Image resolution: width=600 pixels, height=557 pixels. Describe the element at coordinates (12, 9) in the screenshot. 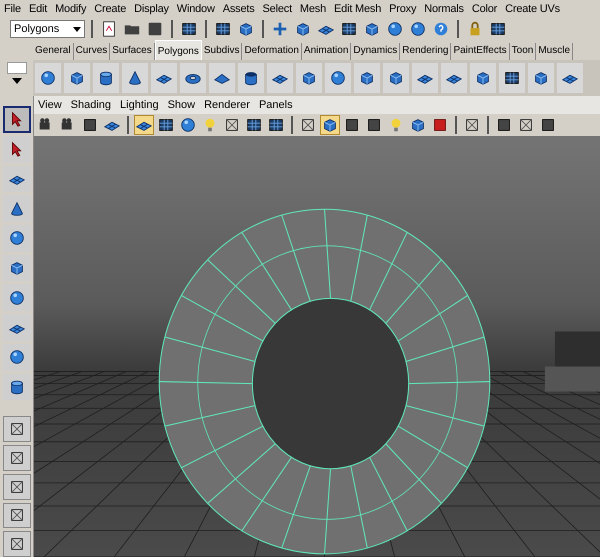

I see `menu-item: File` at that location.